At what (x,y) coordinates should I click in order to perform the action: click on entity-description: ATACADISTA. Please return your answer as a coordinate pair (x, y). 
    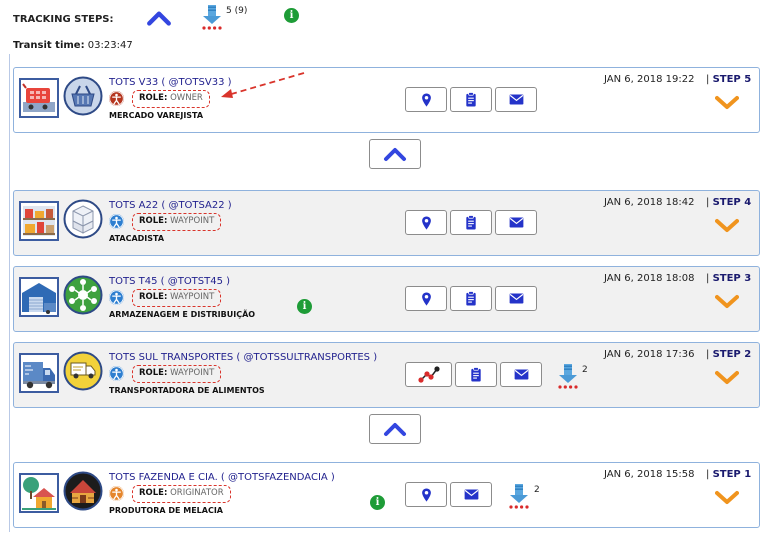
    Looking at the image, I should click on (137, 238).